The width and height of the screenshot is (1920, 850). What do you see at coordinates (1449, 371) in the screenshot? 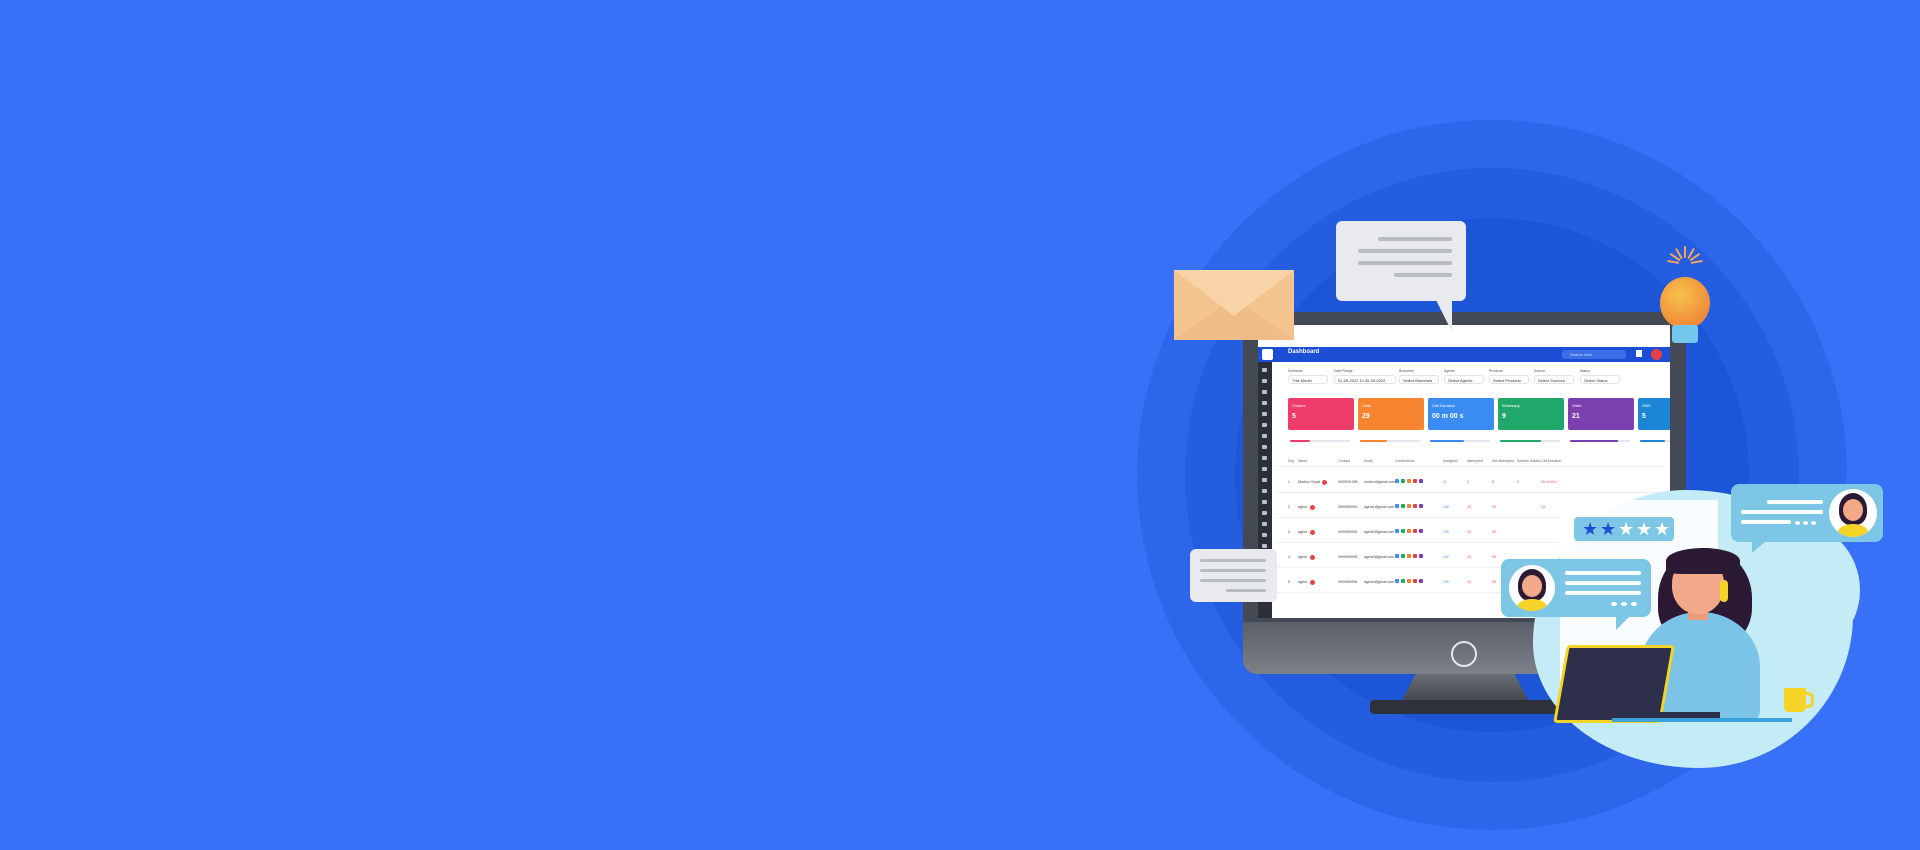
I see `filter-label: Agents` at bounding box center [1449, 371].